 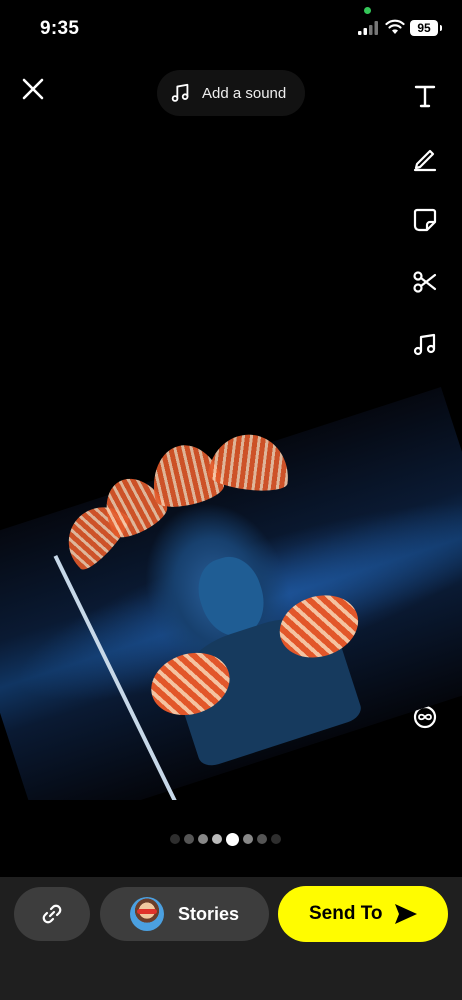 I want to click on send-arrow-icon, so click(x=405, y=914).